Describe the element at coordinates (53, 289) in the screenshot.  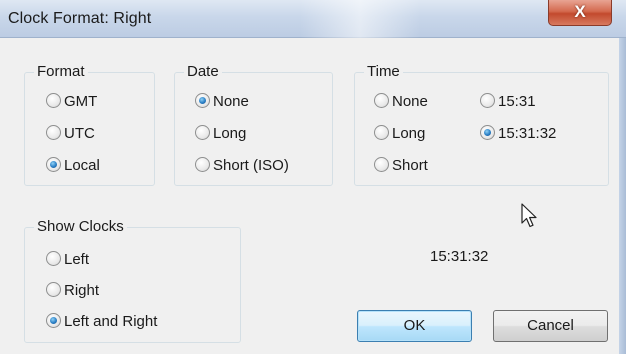
I see `radio-show-right` at that location.